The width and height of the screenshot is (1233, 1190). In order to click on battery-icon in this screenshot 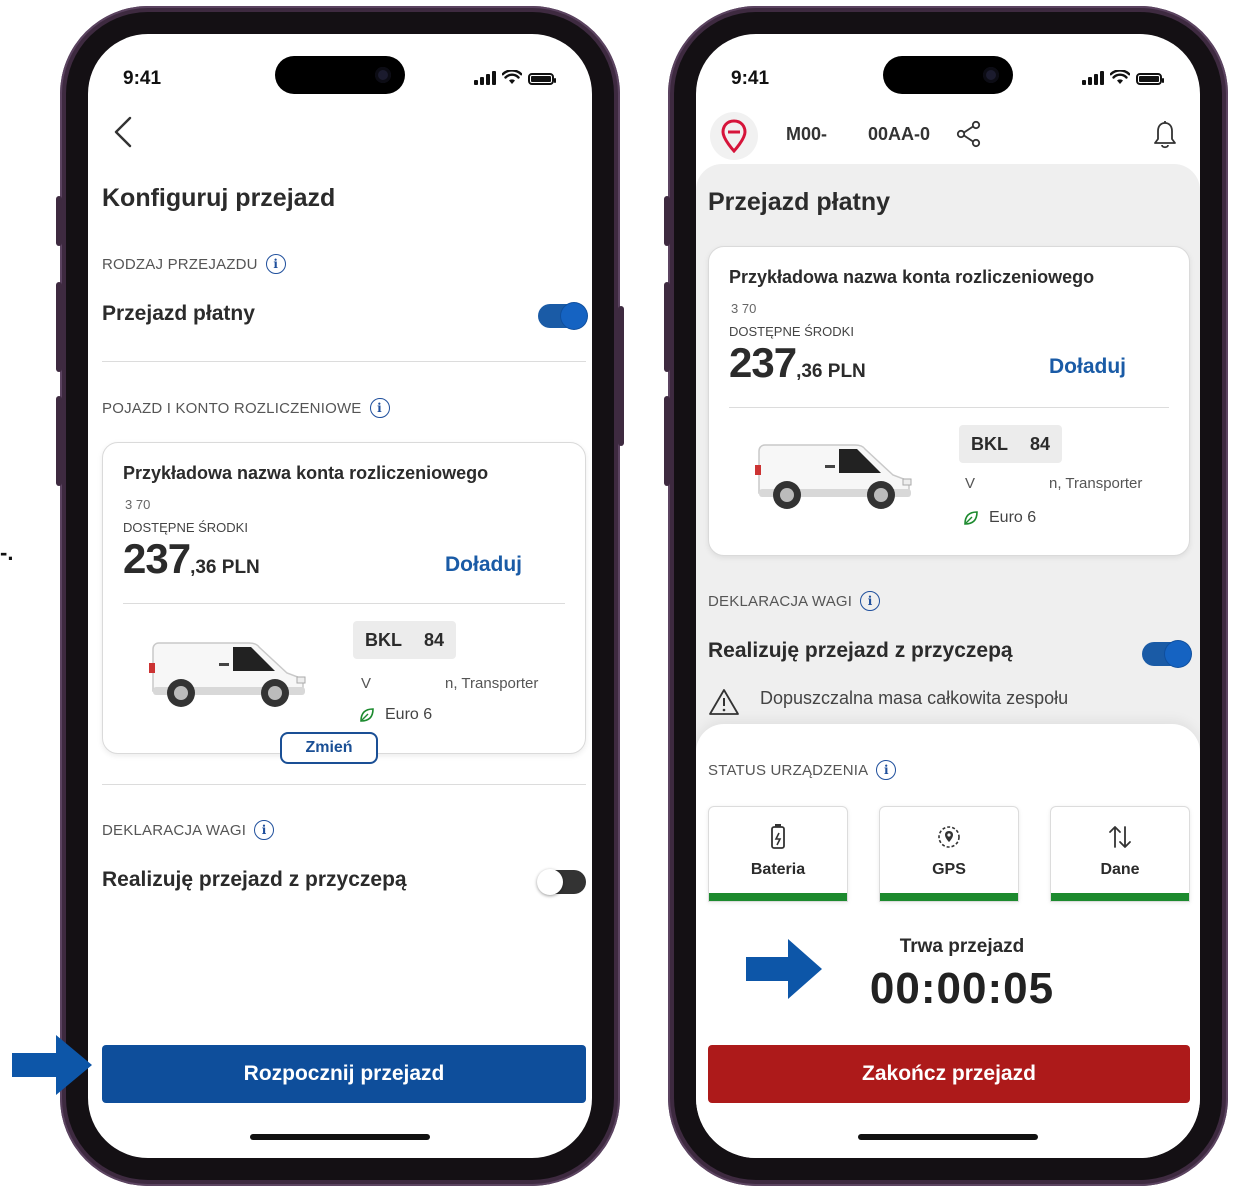, I will do `click(778, 836)`.